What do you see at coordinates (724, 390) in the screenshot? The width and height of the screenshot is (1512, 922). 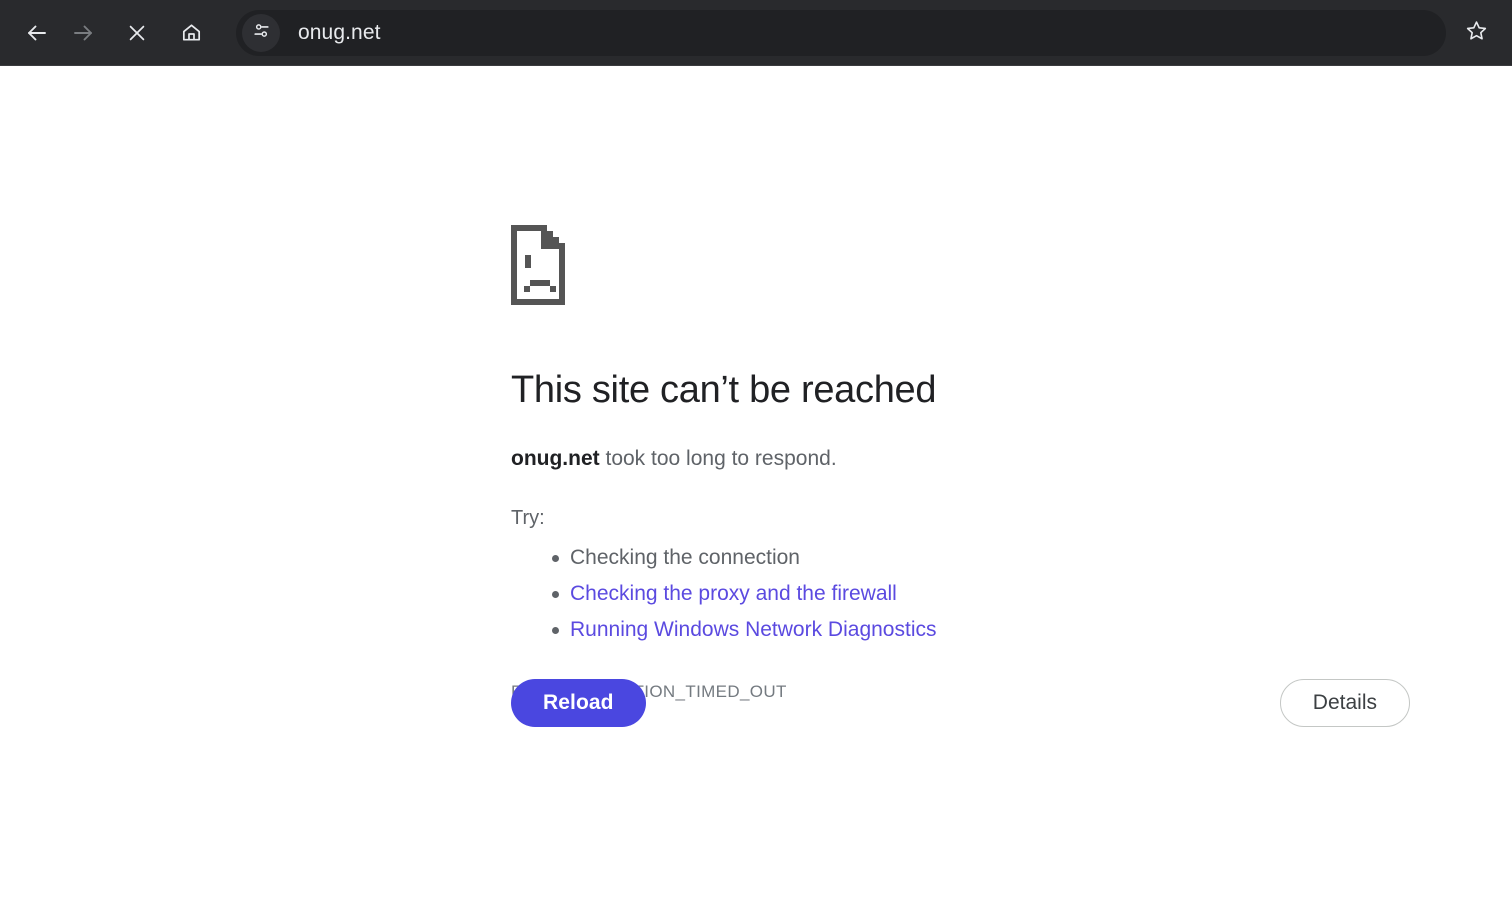 I see `page-title: This site can’t be reached` at bounding box center [724, 390].